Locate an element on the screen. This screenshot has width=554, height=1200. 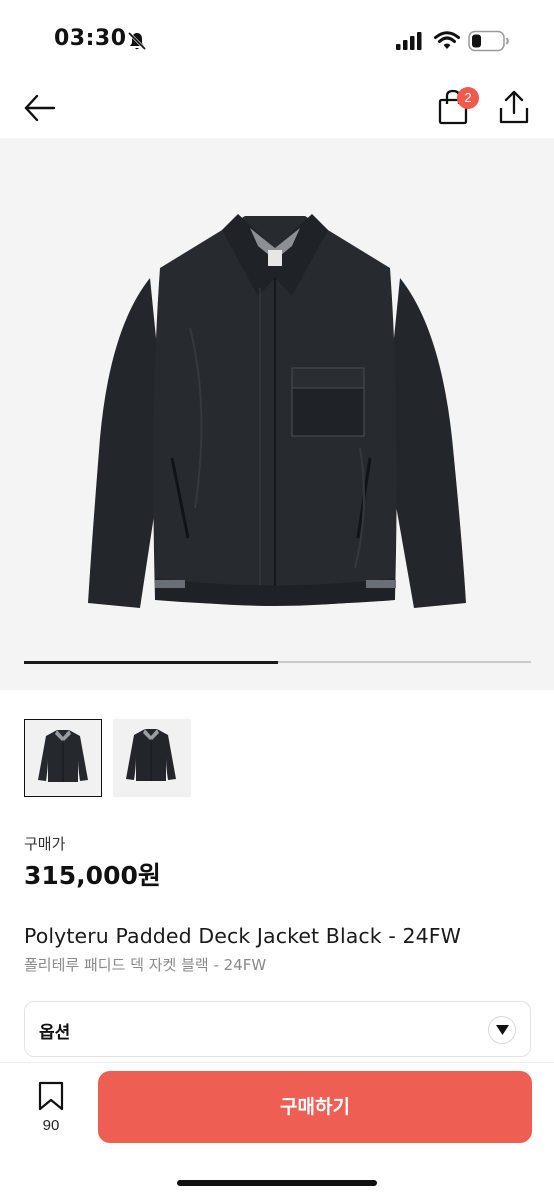
price-label: 구매가 is located at coordinates (45, 844).